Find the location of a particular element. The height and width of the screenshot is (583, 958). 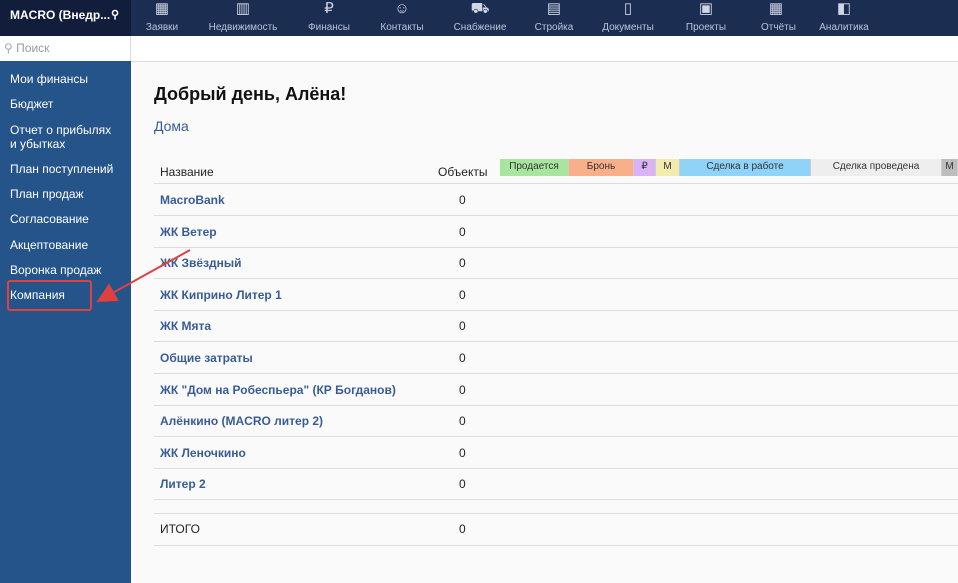

sidebar-item: Согласование is located at coordinates (49, 219).